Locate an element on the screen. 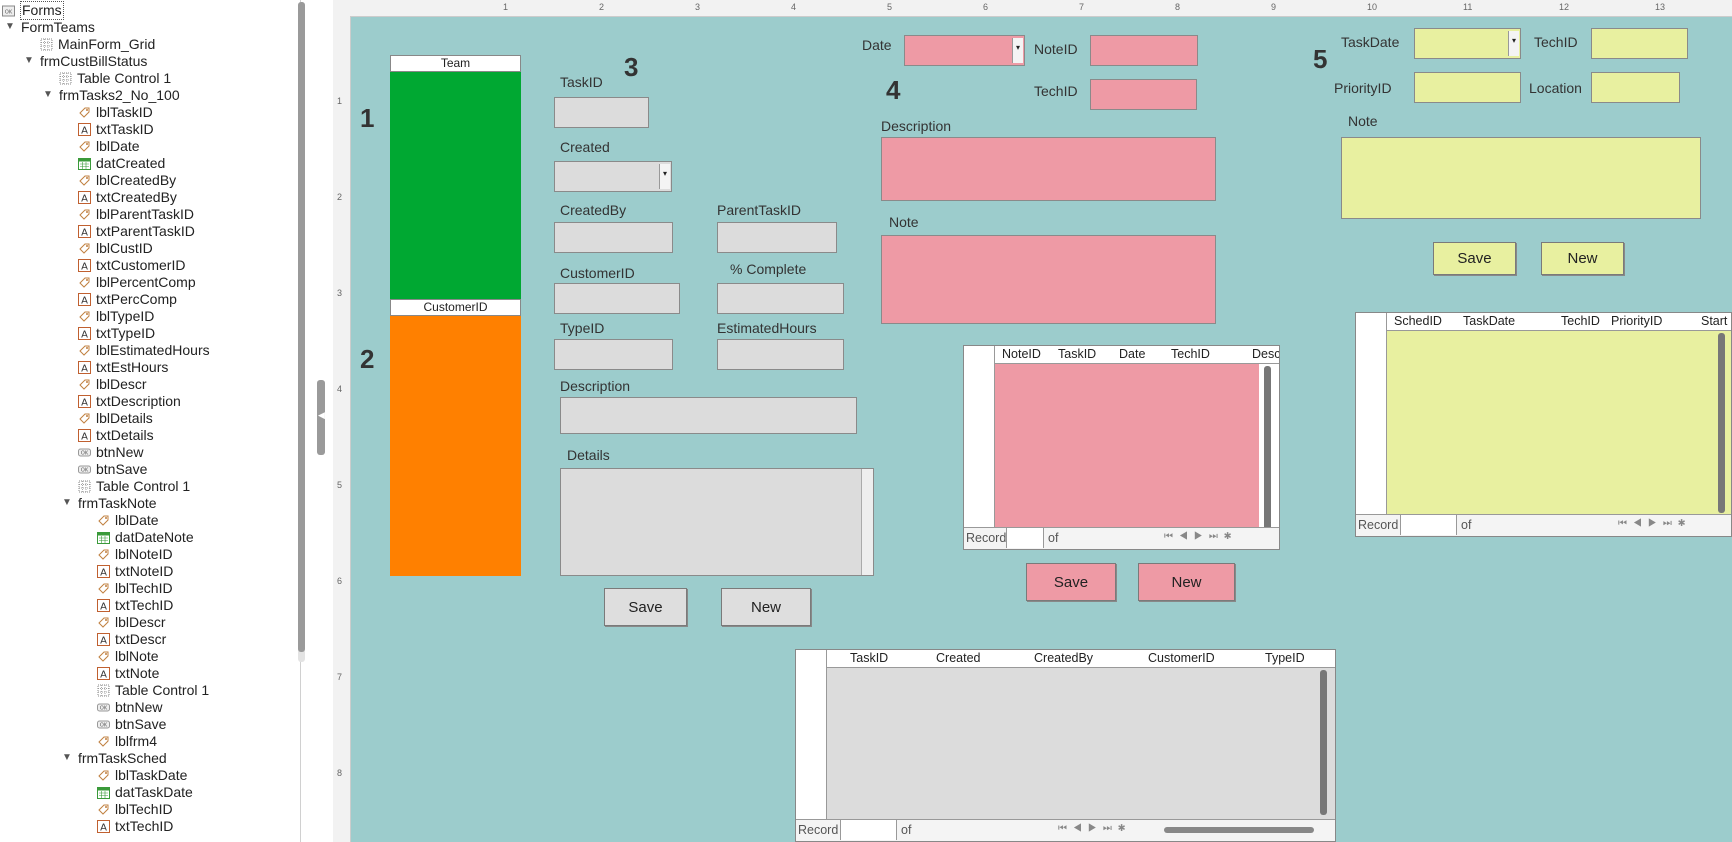 The width and height of the screenshot is (1732, 842). tree-item: AtxtDescr is located at coordinates (131, 639).